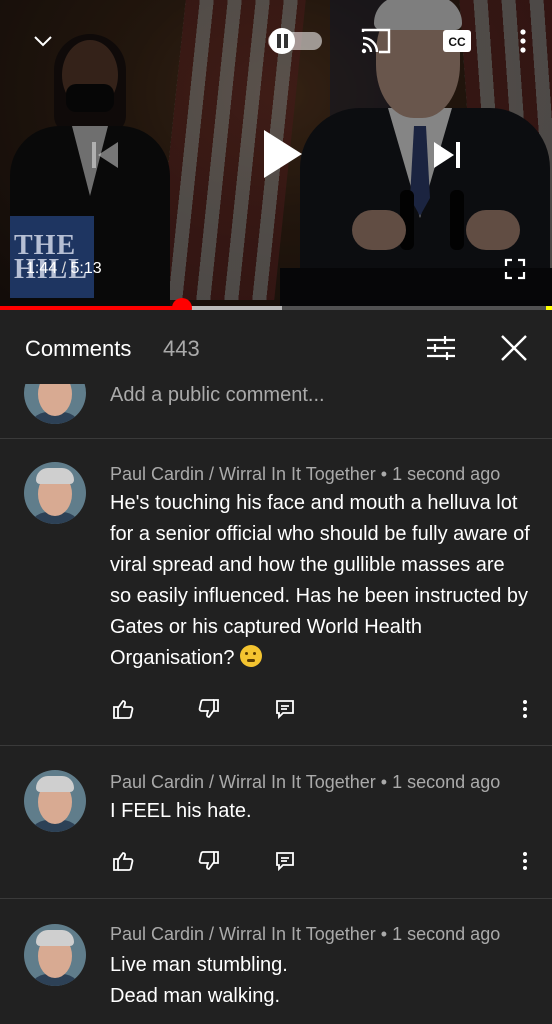 The image size is (552, 1024). What do you see at coordinates (43, 41) in the screenshot?
I see `chevron-down-icon` at bounding box center [43, 41].